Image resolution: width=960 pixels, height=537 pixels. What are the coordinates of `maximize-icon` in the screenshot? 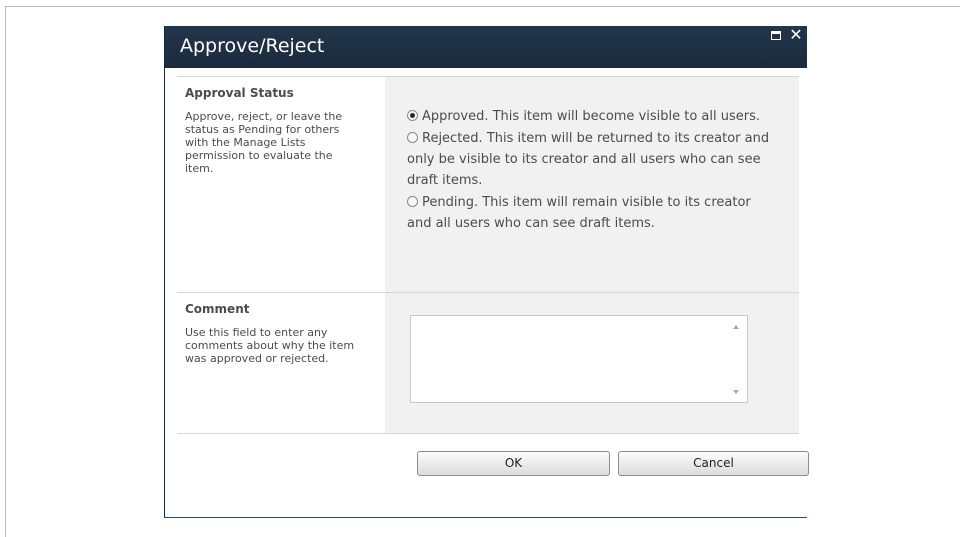 It's located at (776, 35).